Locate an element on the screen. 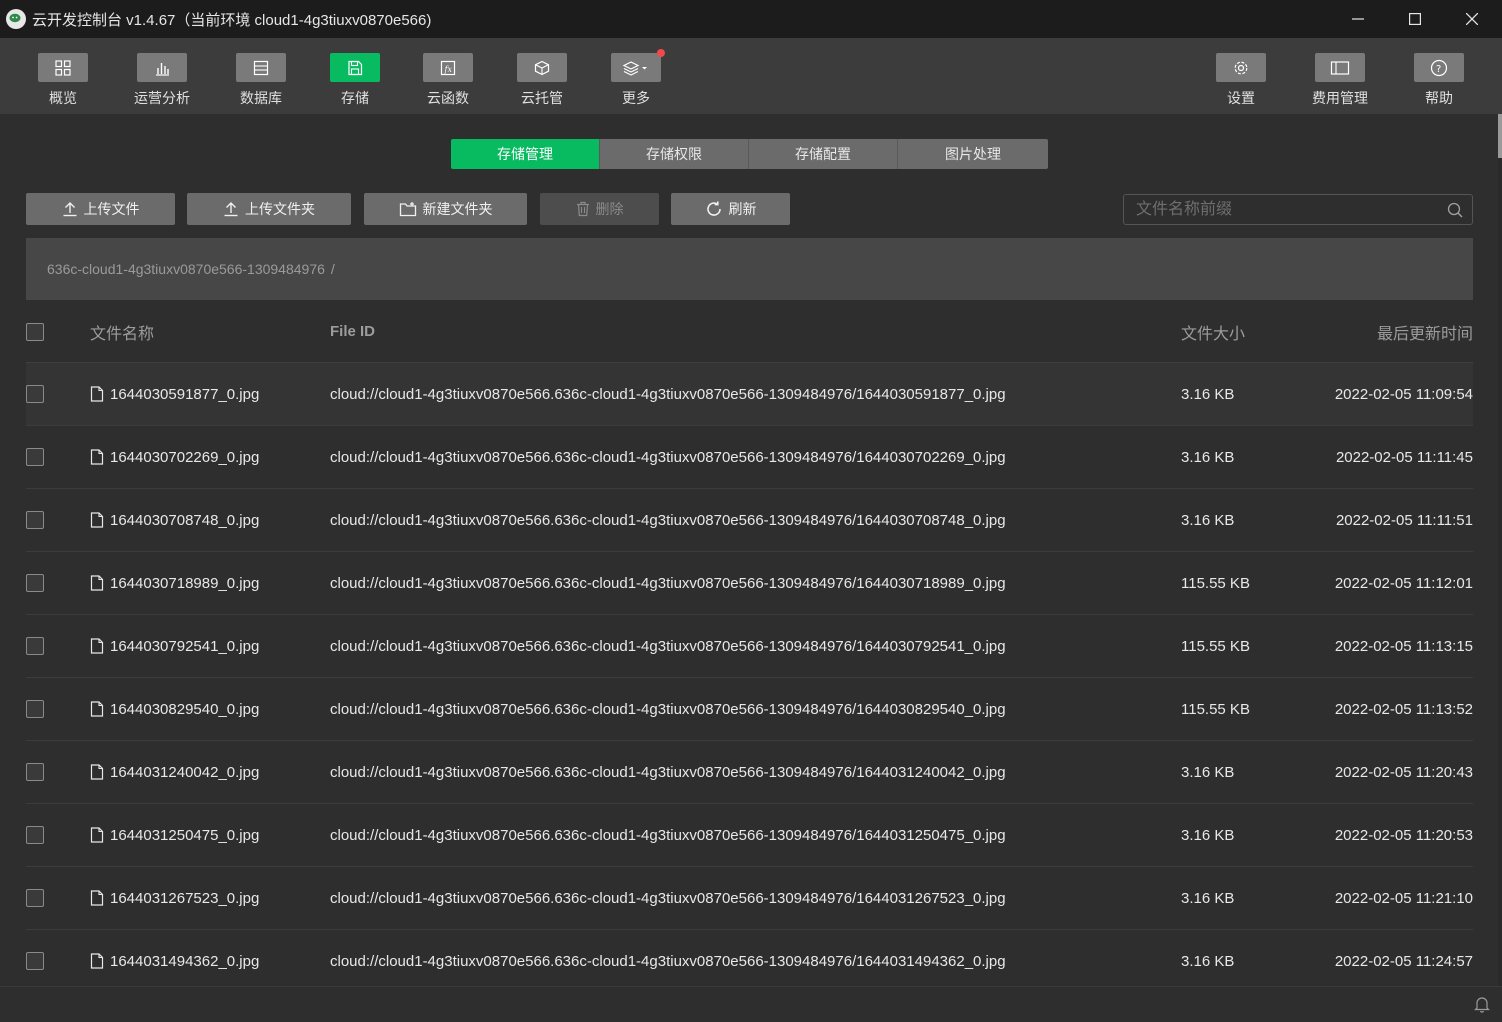  upload-file-label: 上传文件 is located at coordinates (111, 209).